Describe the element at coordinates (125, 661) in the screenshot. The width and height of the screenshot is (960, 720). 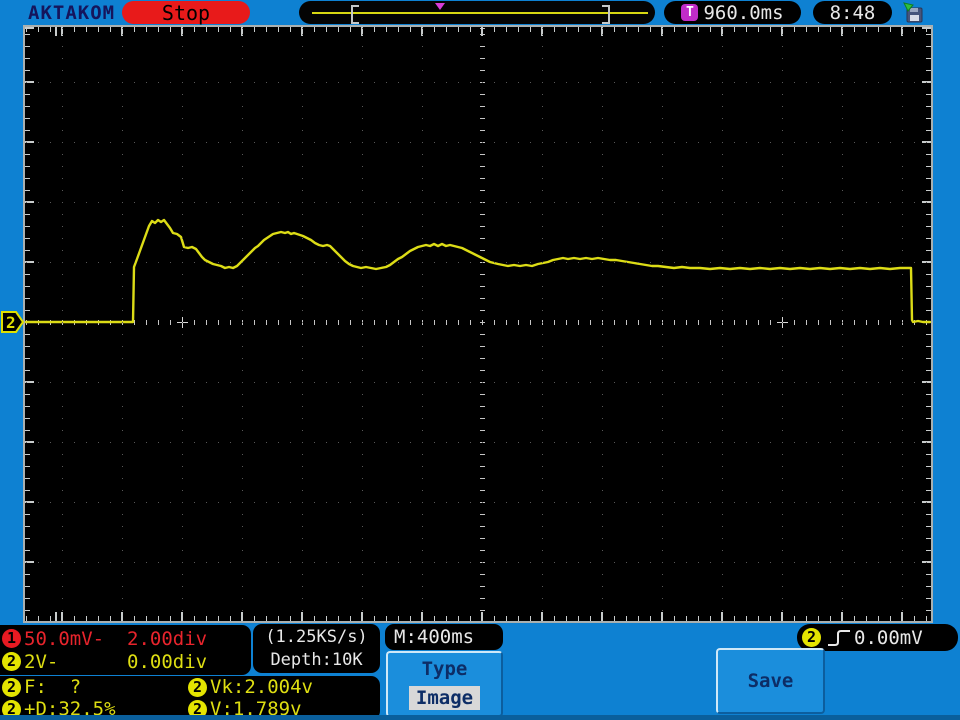
I see `ch2-readout: 2 2V- 0.00div` at that location.